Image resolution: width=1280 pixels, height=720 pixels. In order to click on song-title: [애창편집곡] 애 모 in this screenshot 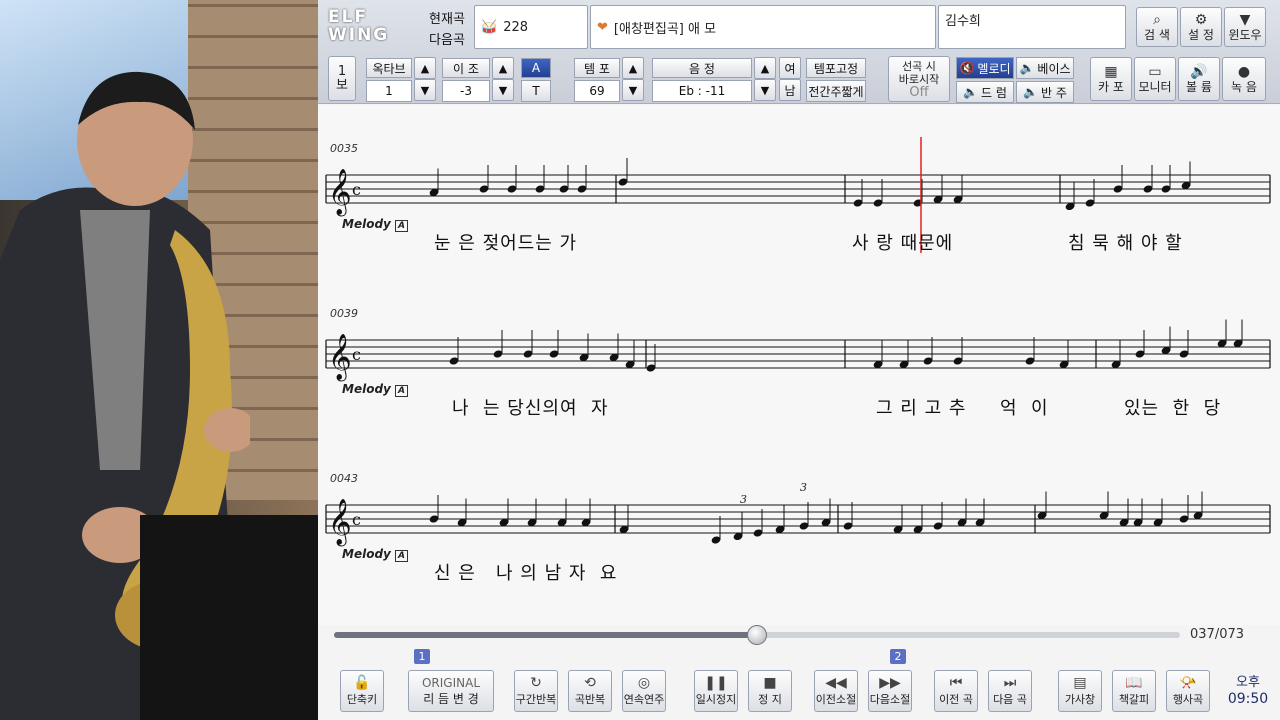, I will do `click(665, 29)`.